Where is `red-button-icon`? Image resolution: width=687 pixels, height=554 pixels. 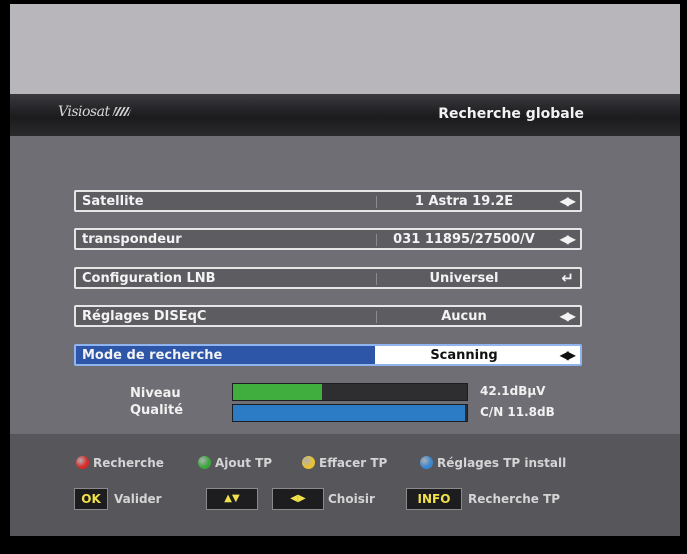 red-button-icon is located at coordinates (82, 462).